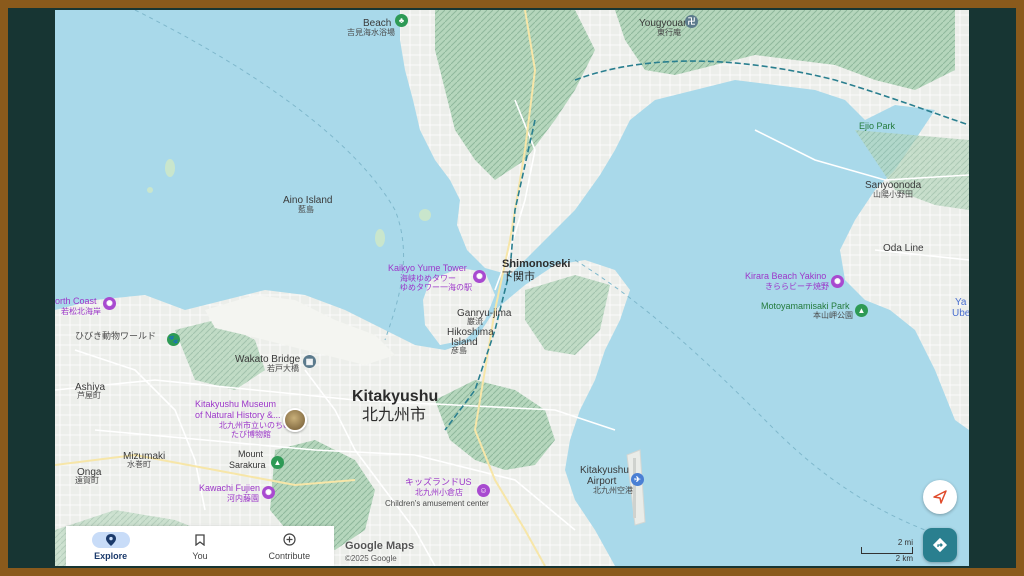 This screenshot has width=1024, height=576. Describe the element at coordinates (437, 503) in the screenshot. I see `kids-land-label-3: Children's amusement center` at that location.